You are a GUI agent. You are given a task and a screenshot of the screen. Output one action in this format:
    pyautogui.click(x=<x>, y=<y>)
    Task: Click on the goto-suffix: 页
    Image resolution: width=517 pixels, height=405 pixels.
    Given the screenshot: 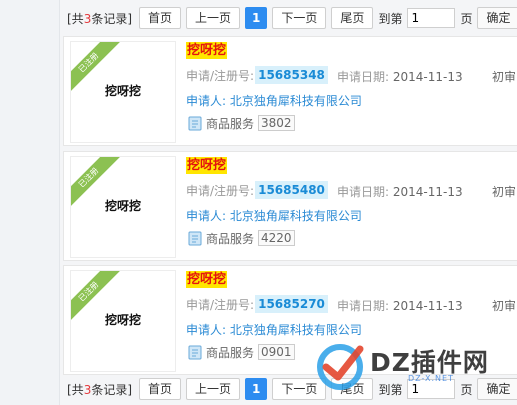 What is the action you would take?
    pyautogui.click(x=466, y=18)
    